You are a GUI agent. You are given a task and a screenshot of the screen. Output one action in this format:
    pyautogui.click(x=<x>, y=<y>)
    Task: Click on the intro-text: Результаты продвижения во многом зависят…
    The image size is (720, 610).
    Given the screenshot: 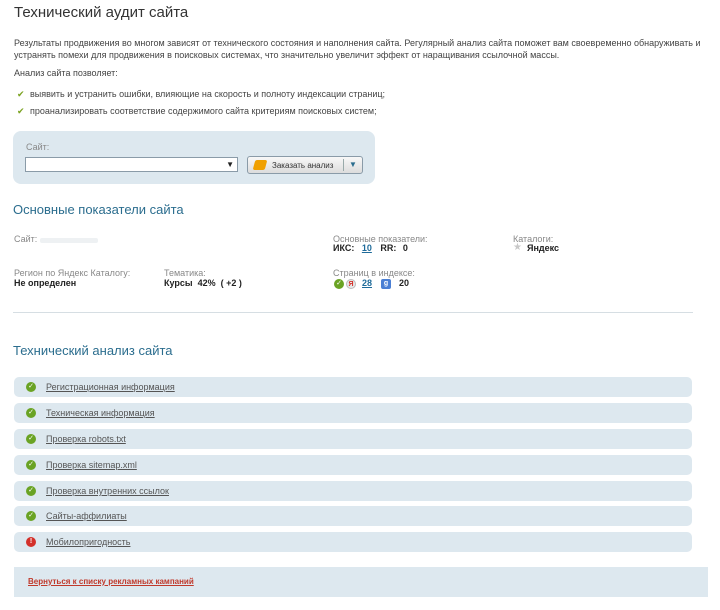 What is the action you would take?
    pyautogui.click(x=357, y=49)
    